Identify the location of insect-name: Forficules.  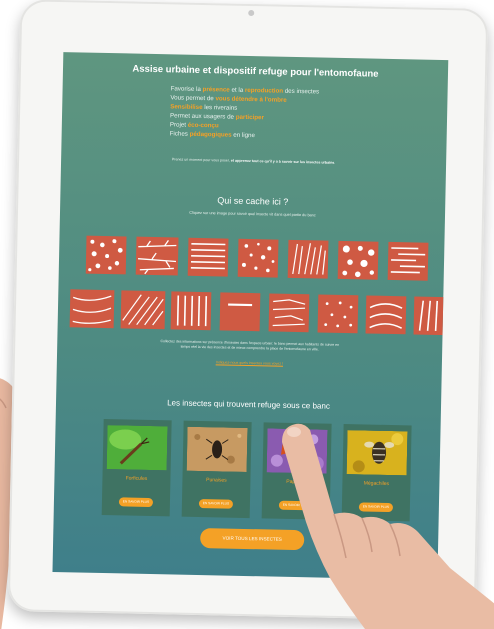
(136, 478).